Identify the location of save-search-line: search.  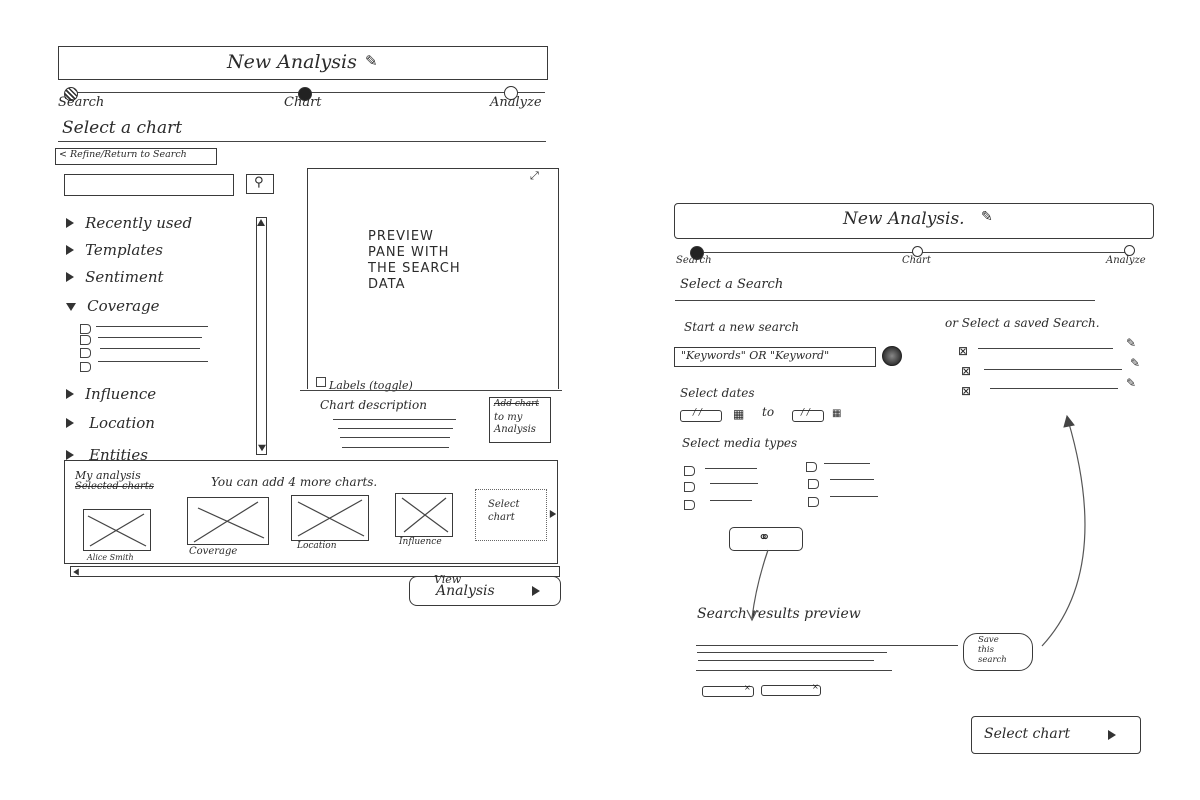
(992, 660).